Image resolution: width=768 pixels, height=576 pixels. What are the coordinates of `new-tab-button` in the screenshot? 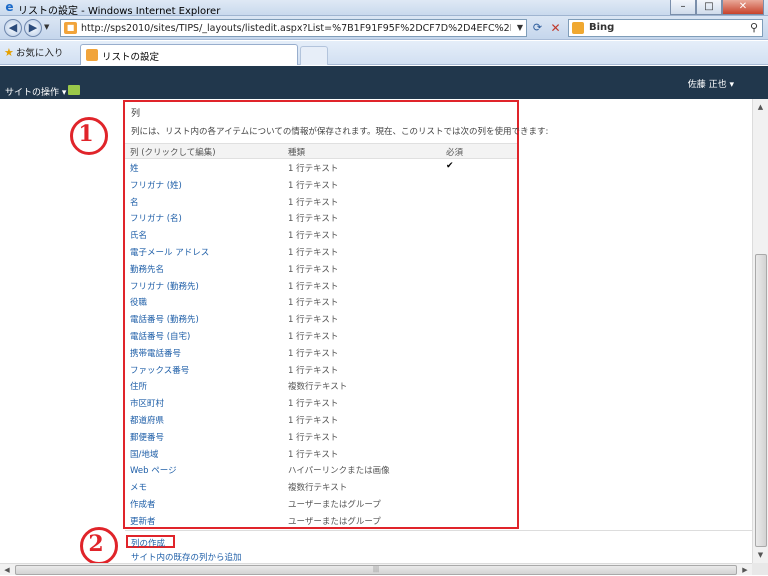 It's located at (314, 55).